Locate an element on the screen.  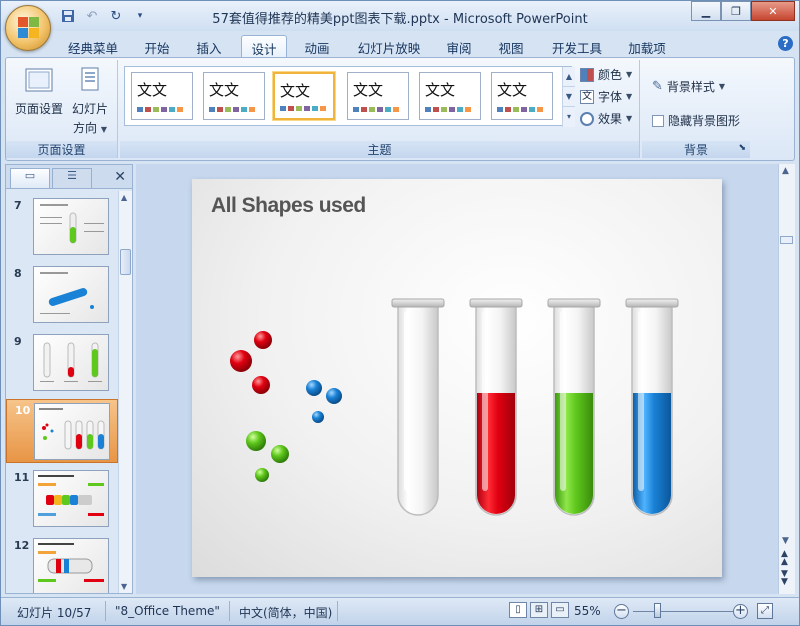
effects-icon is located at coordinates (587, 118).